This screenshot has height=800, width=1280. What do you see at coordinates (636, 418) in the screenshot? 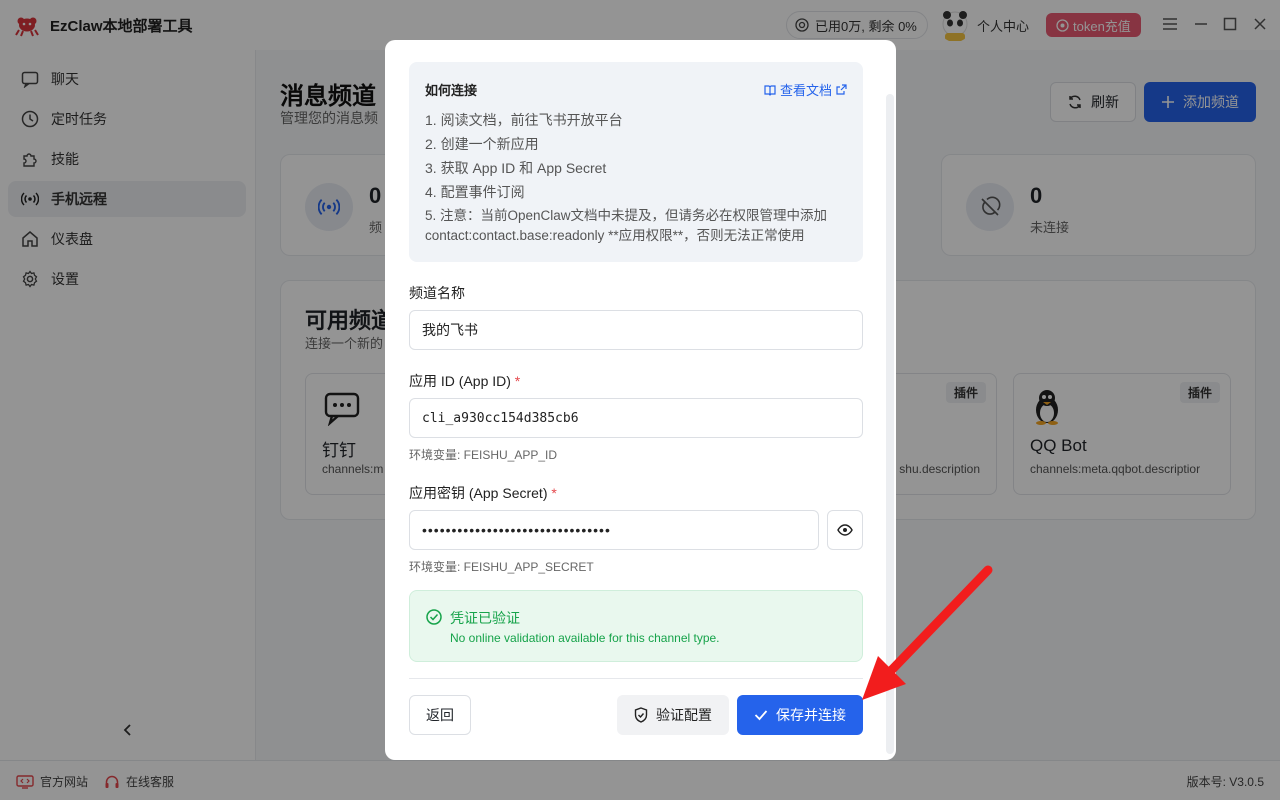
I see `app-id-input: cli_a930cc154d385cb6` at bounding box center [636, 418].